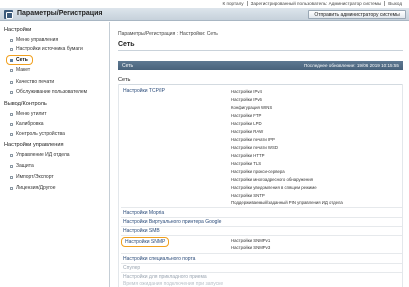 This screenshot has height=287, width=409. I want to click on sidebar-item-utility-menu: Меню утилит, so click(28, 114).